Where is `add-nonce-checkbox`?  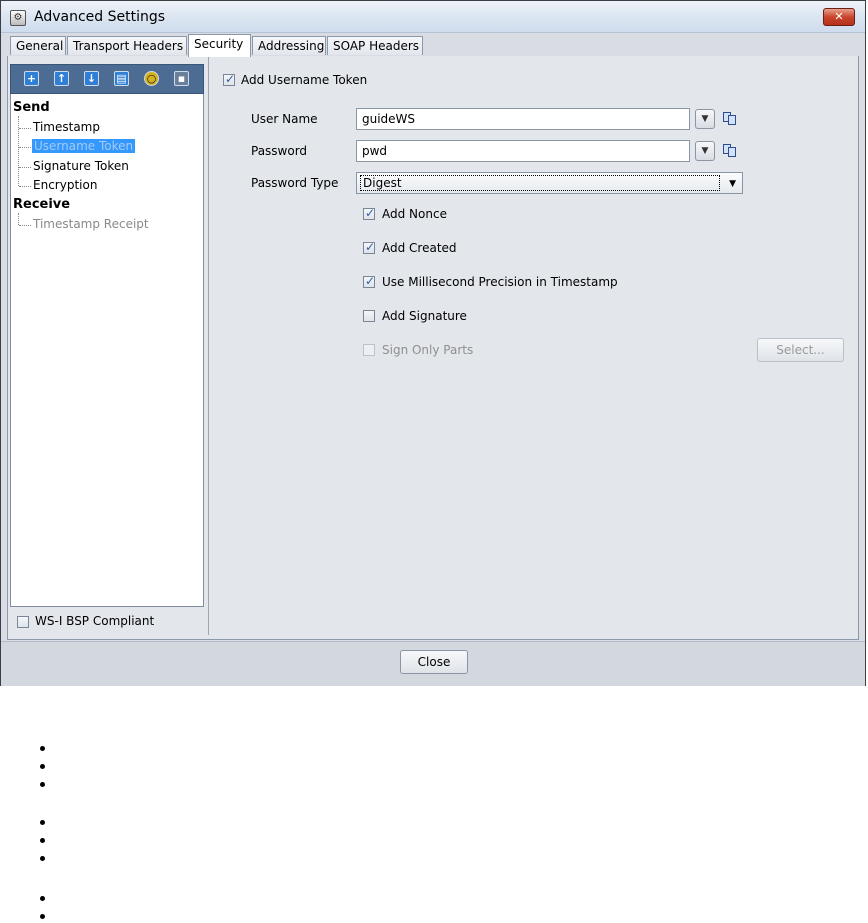 add-nonce-checkbox is located at coordinates (369, 213).